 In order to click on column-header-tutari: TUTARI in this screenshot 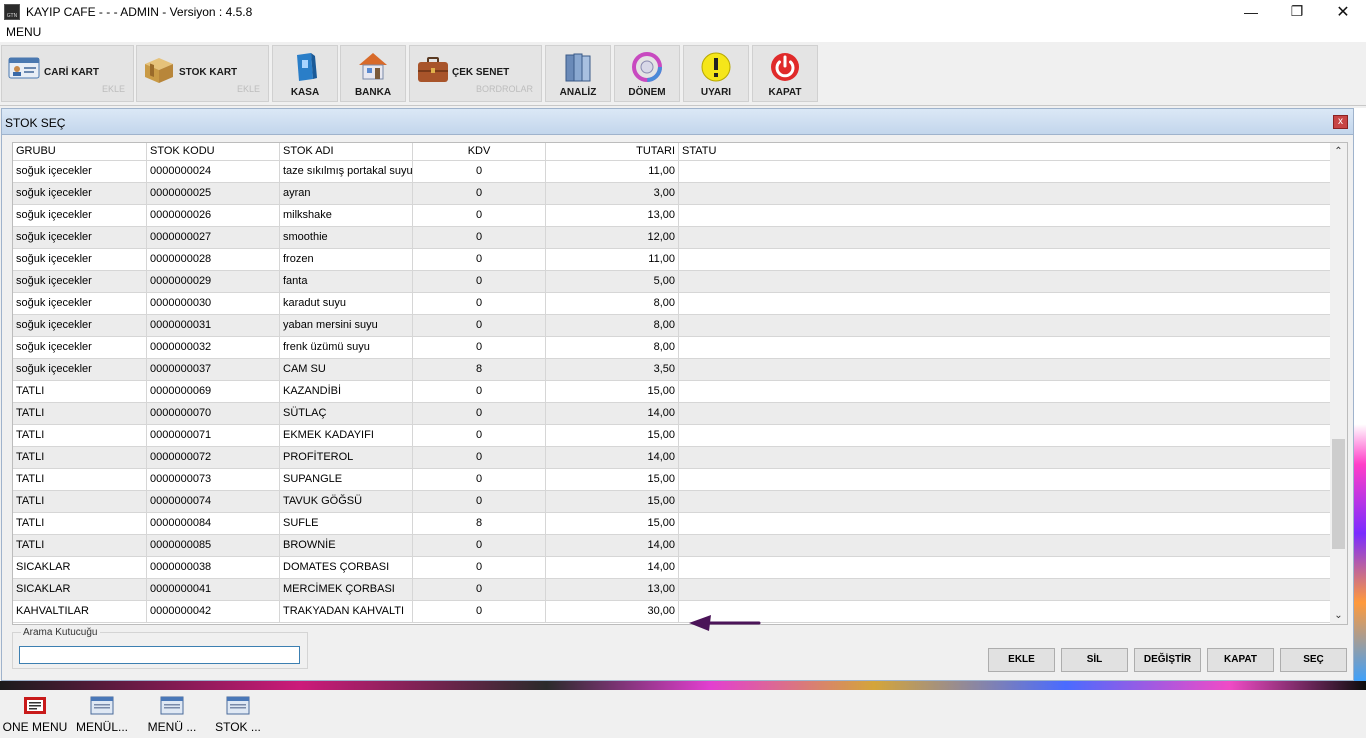, I will do `click(612, 151)`.